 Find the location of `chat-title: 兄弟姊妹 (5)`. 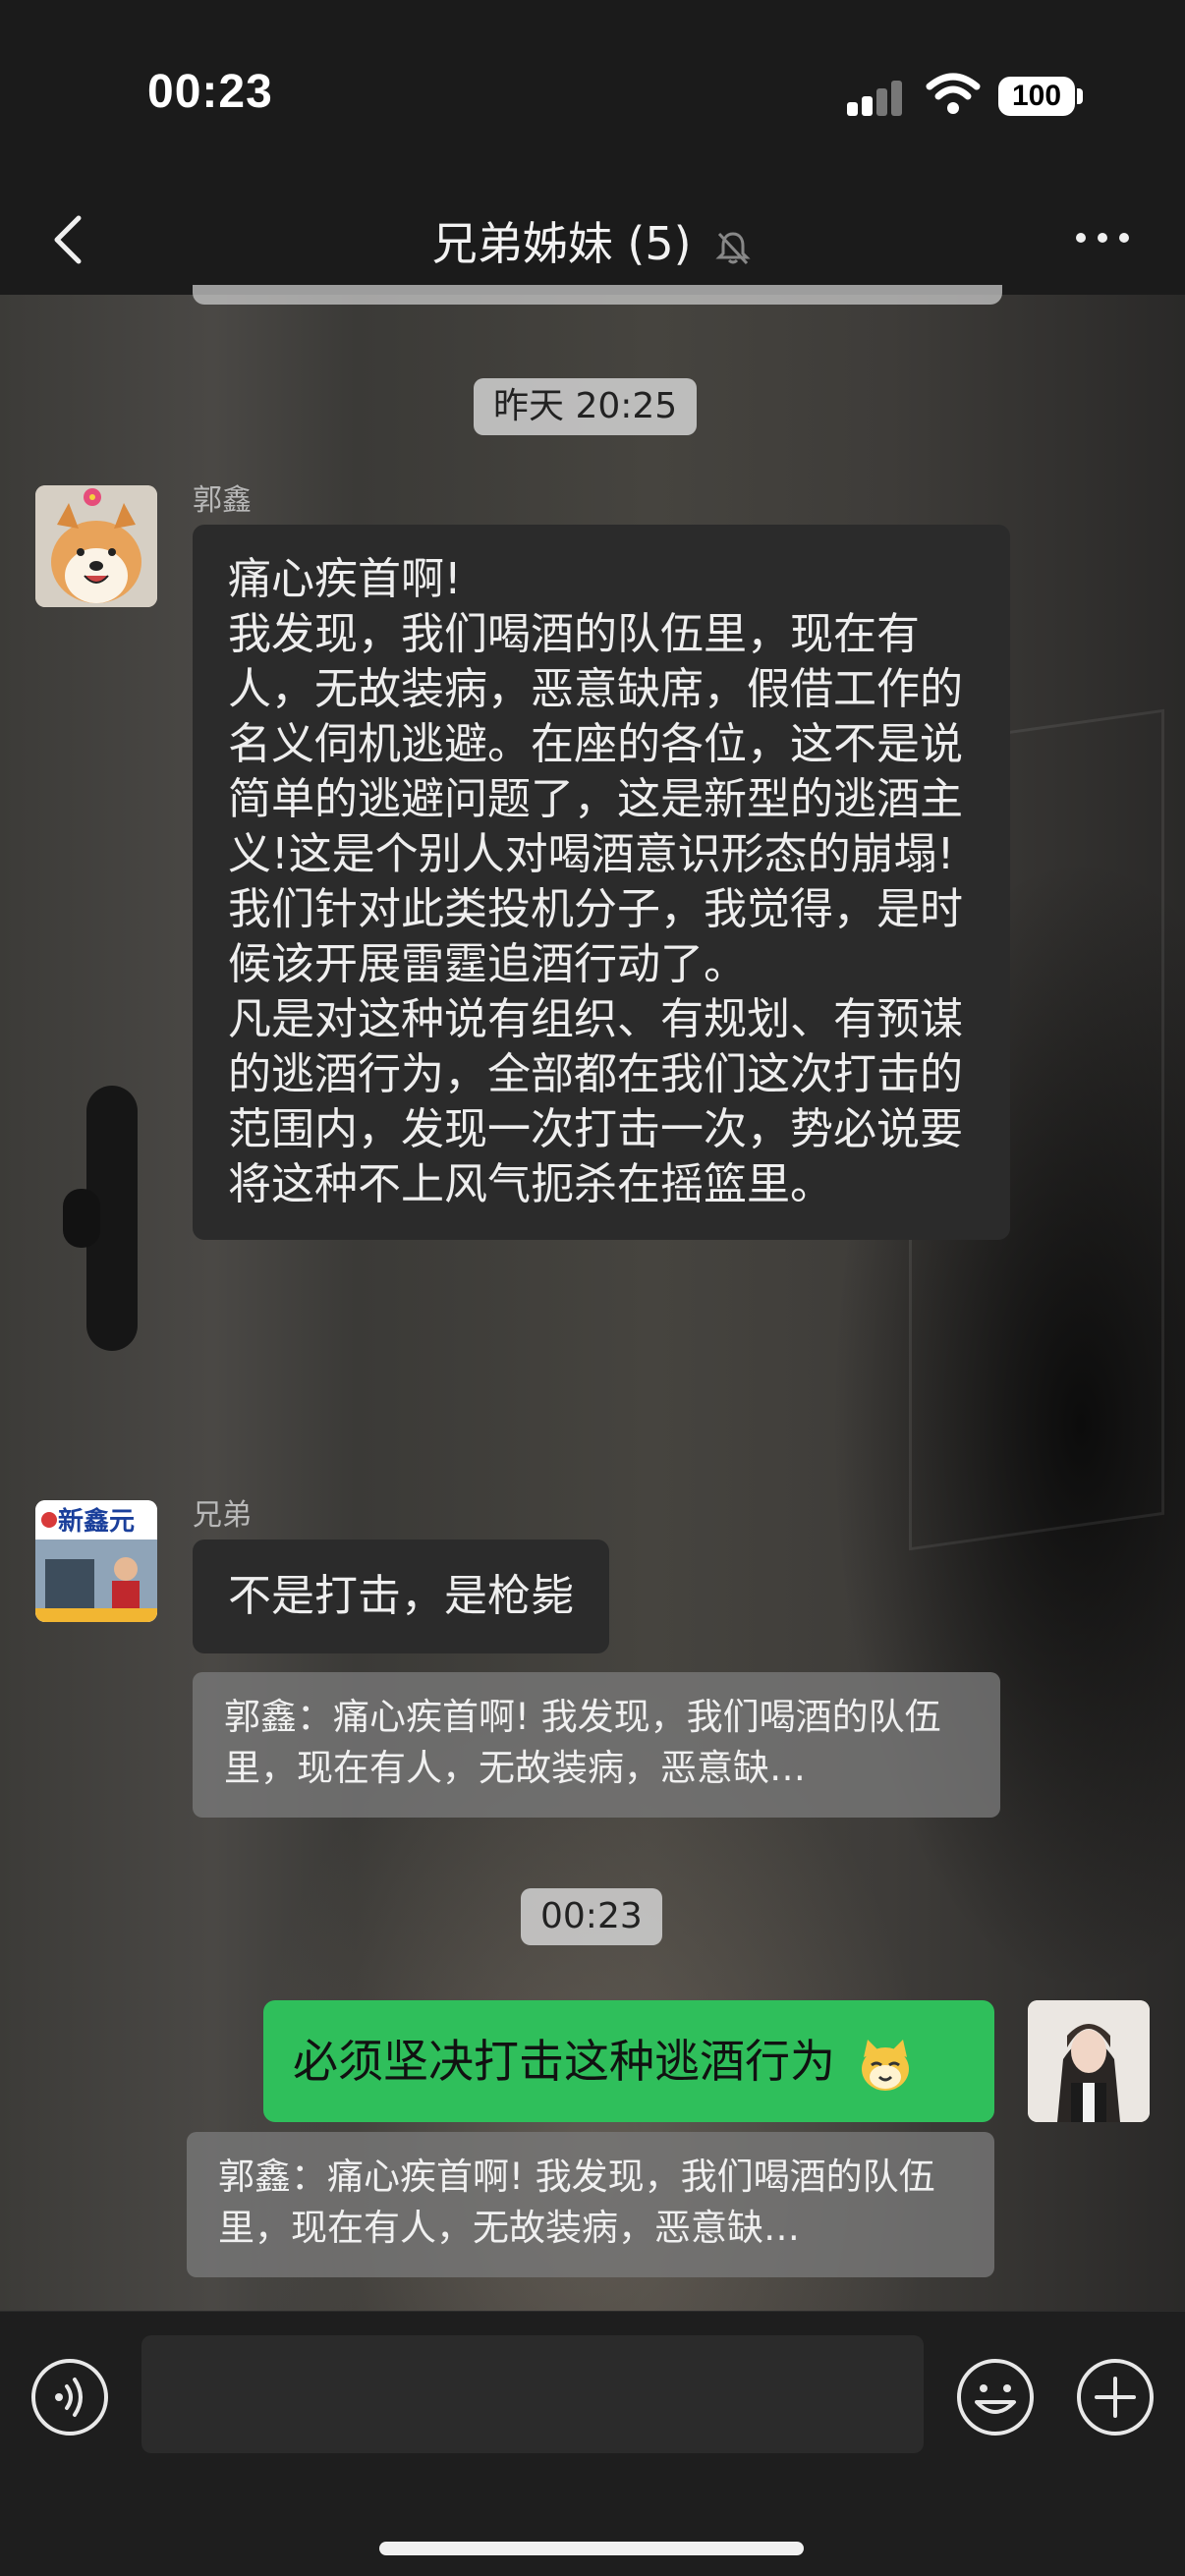

chat-title: 兄弟姊妹 (5) is located at coordinates (592, 240).